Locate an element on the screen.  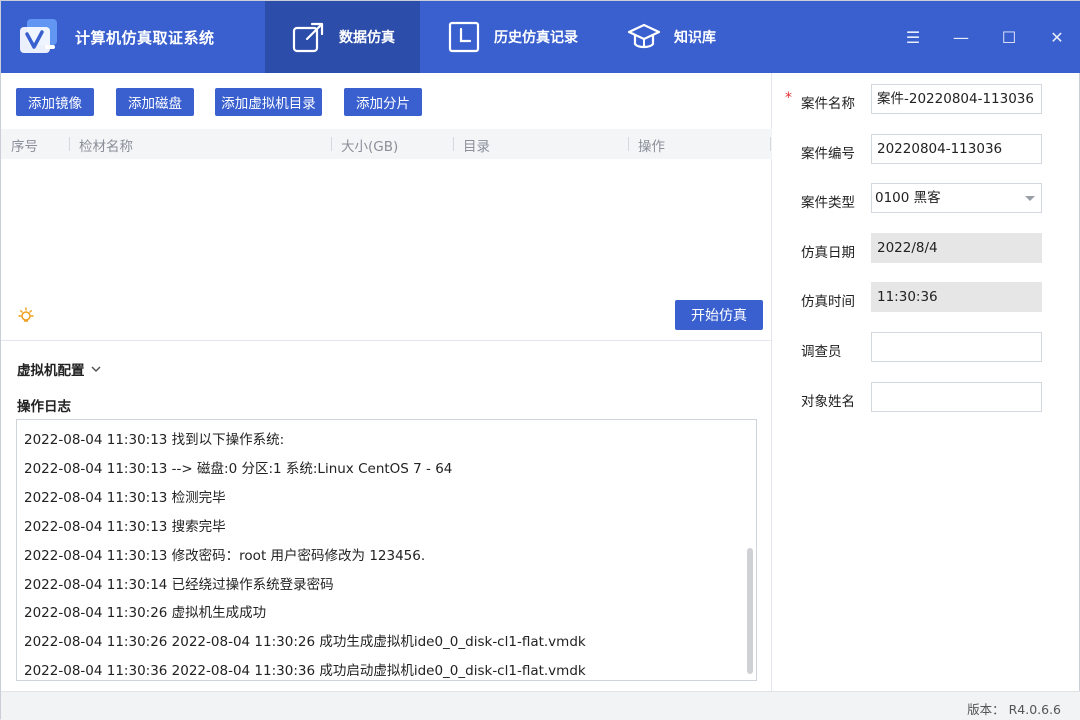
vm-config-toggle: 虚拟机配置 is located at coordinates (60, 369).